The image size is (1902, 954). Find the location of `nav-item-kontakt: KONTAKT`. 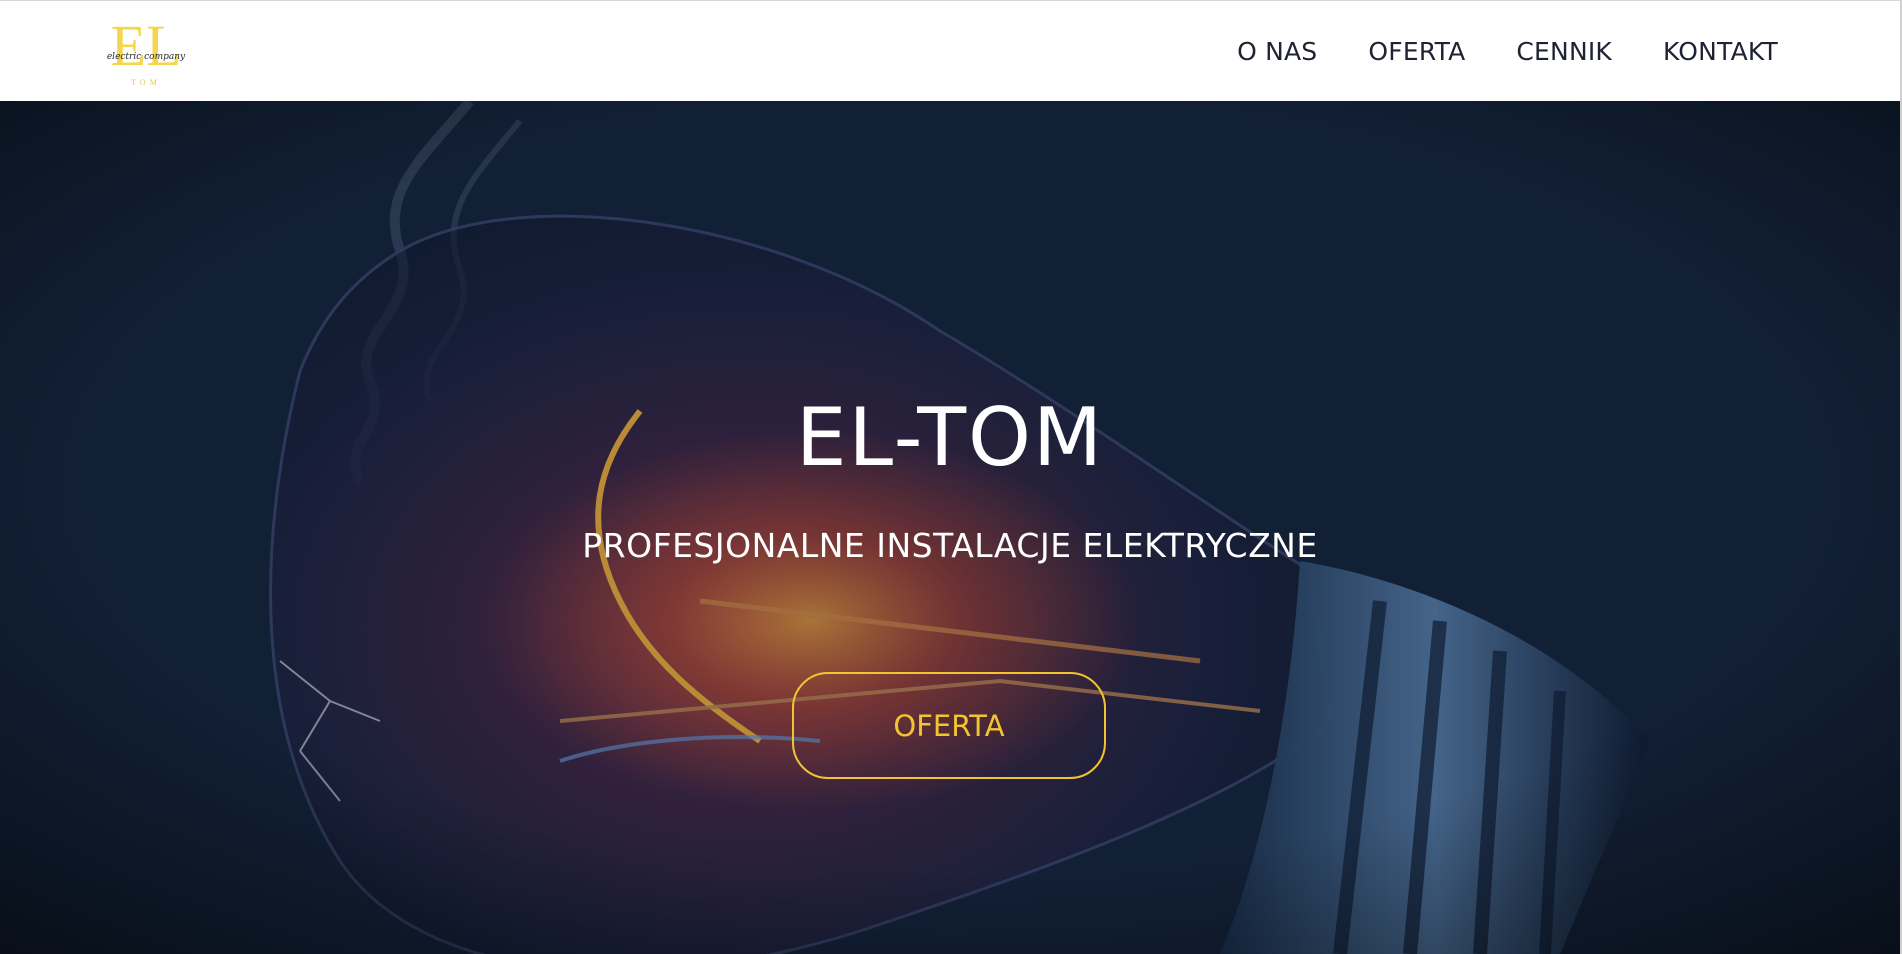

nav-item-kontakt: KONTAKT is located at coordinates (1720, 51).